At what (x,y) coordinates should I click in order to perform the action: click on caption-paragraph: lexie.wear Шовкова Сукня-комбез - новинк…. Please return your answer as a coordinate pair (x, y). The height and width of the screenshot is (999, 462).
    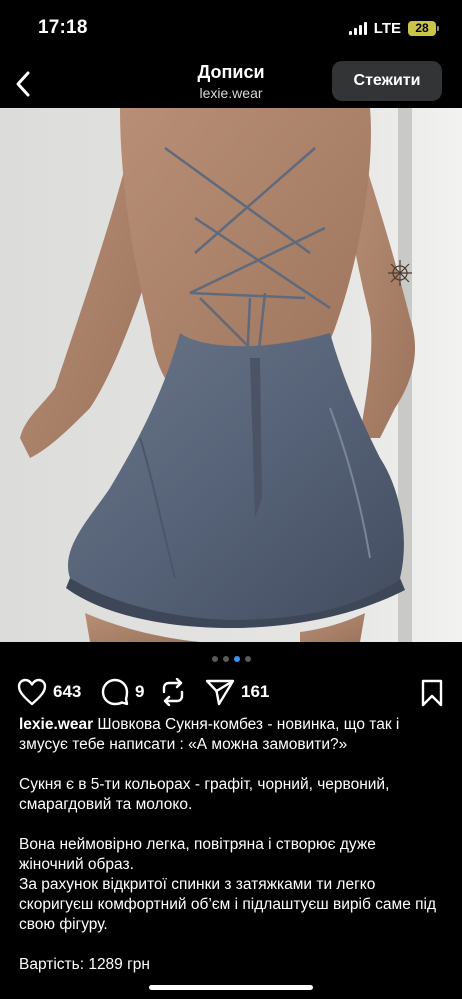
    Looking at the image, I should click on (231, 735).